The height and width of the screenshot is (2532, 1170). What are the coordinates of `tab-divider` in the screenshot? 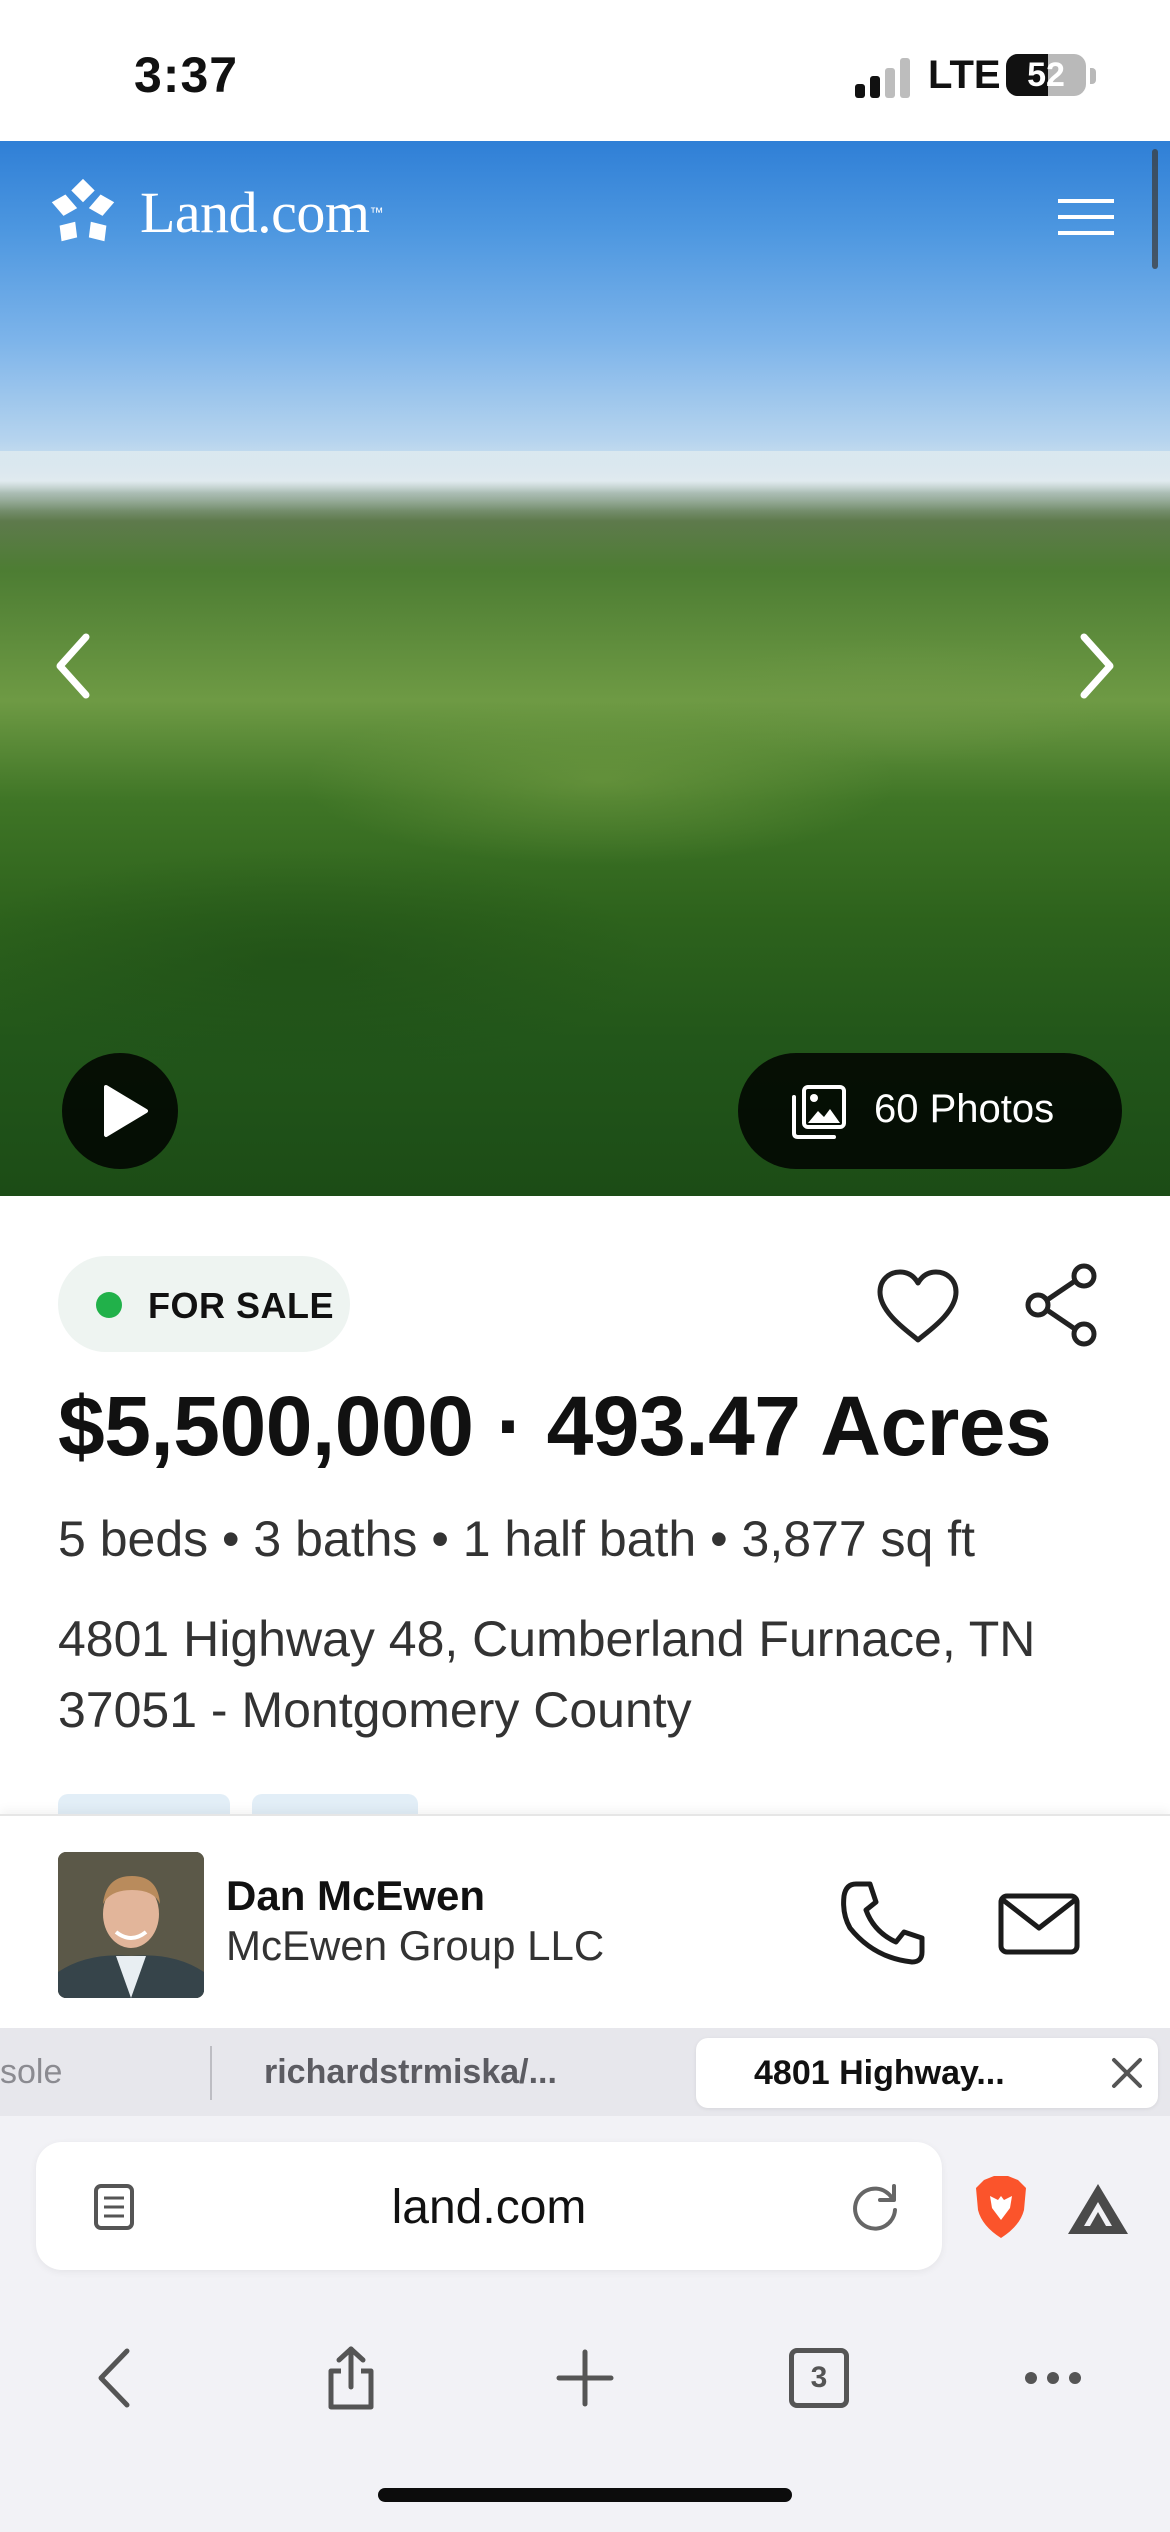 It's located at (211, 2073).